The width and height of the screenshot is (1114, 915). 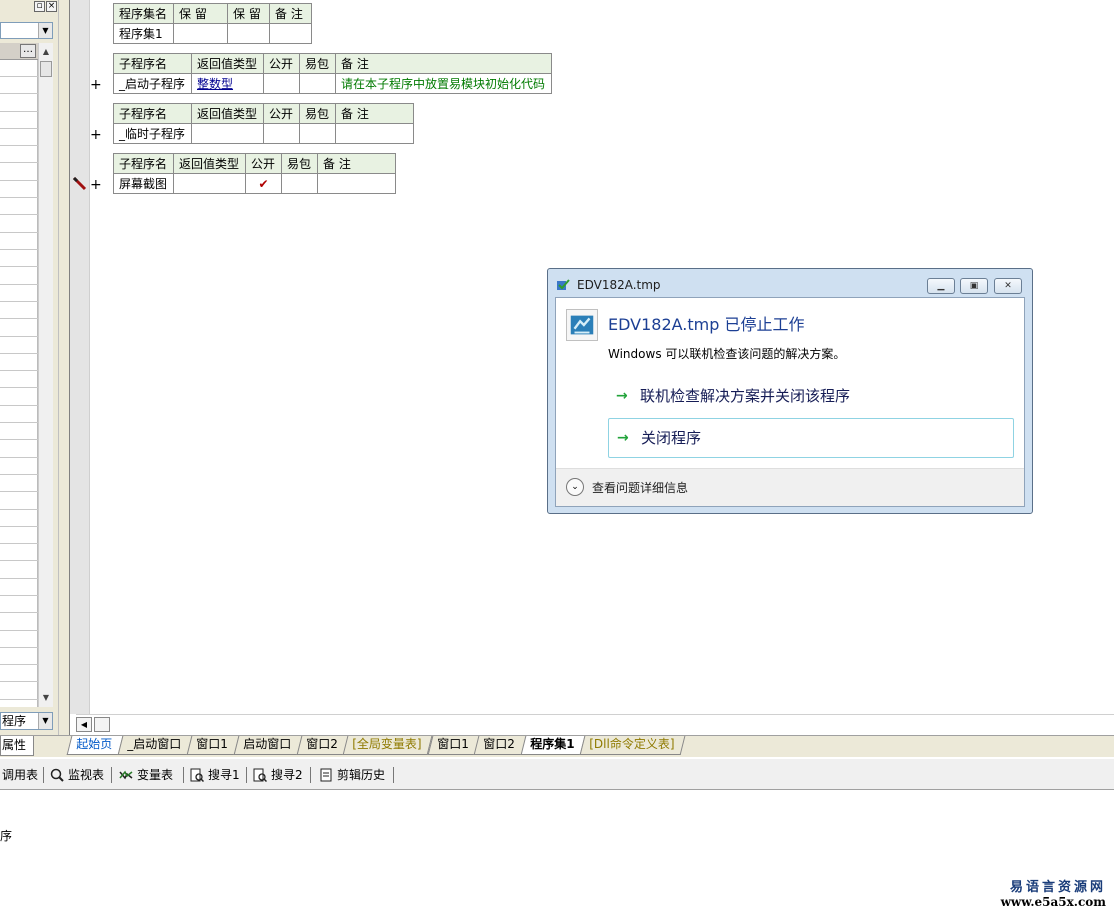 What do you see at coordinates (26, 30) in the screenshot?
I see `object-selector-combo: ▼` at bounding box center [26, 30].